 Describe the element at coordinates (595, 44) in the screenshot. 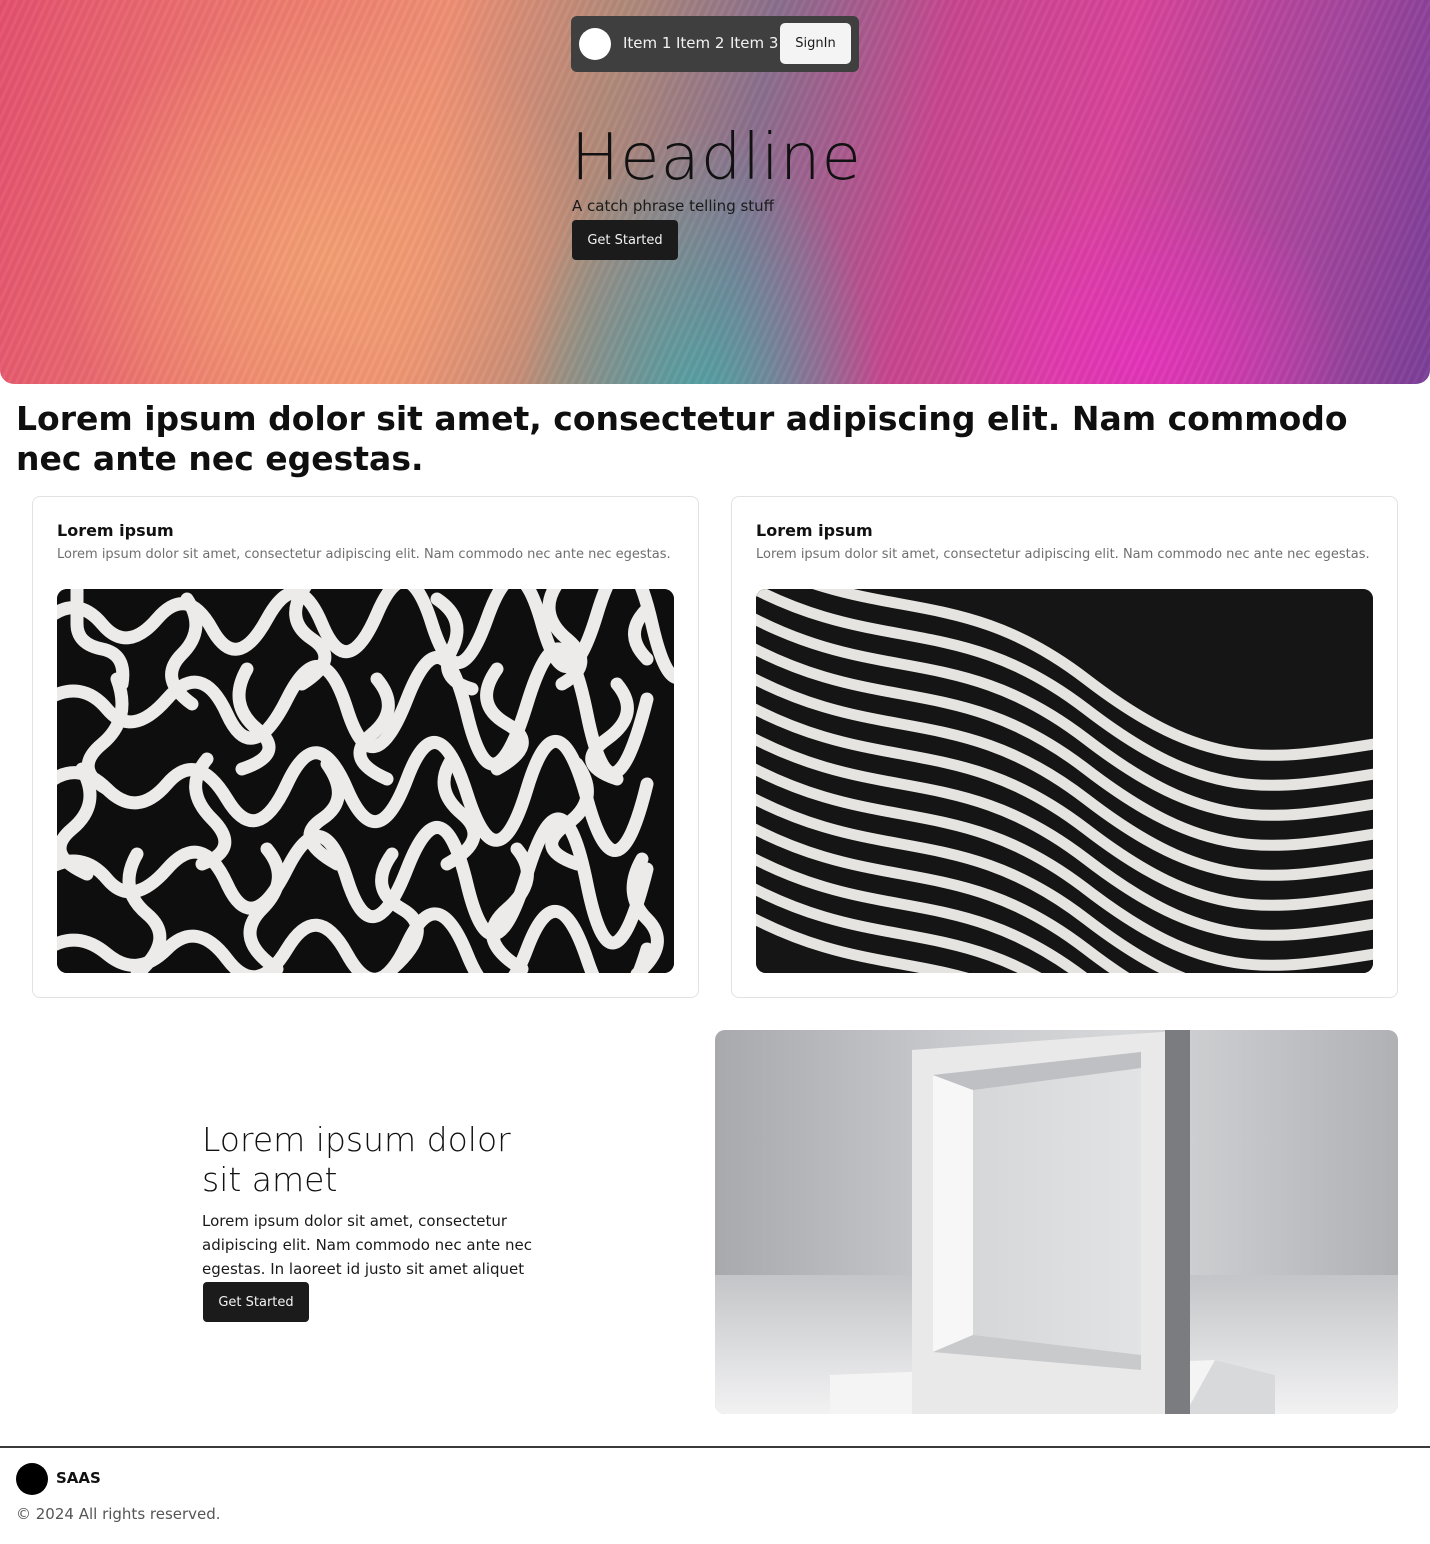

I see `logo-circle-icon` at that location.